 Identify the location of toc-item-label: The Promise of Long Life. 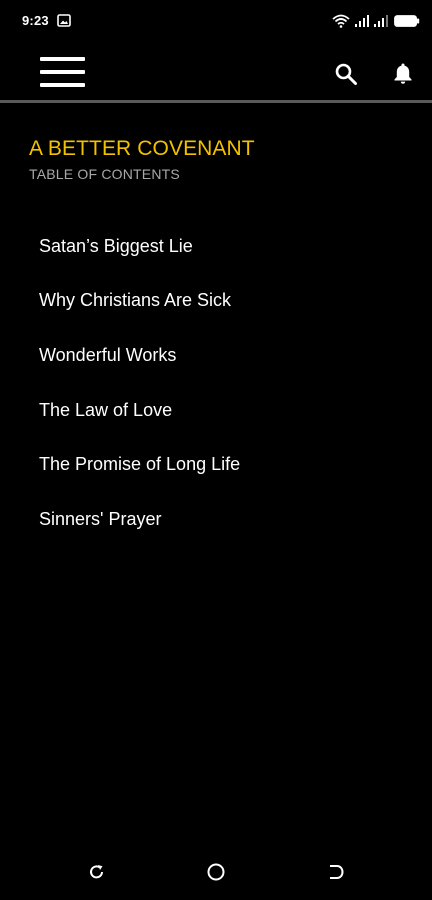
(140, 464).